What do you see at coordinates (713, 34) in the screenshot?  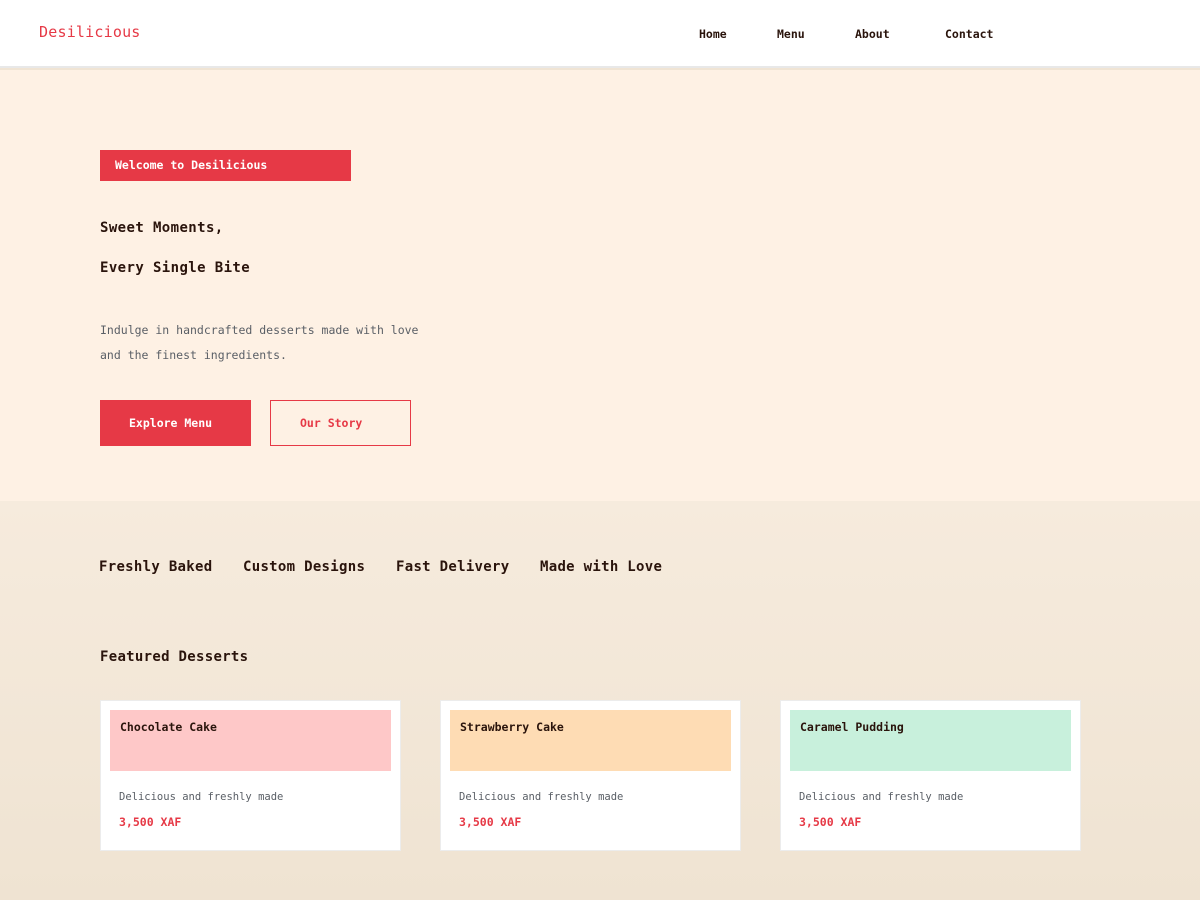 I see `nav-link-home: Home` at bounding box center [713, 34].